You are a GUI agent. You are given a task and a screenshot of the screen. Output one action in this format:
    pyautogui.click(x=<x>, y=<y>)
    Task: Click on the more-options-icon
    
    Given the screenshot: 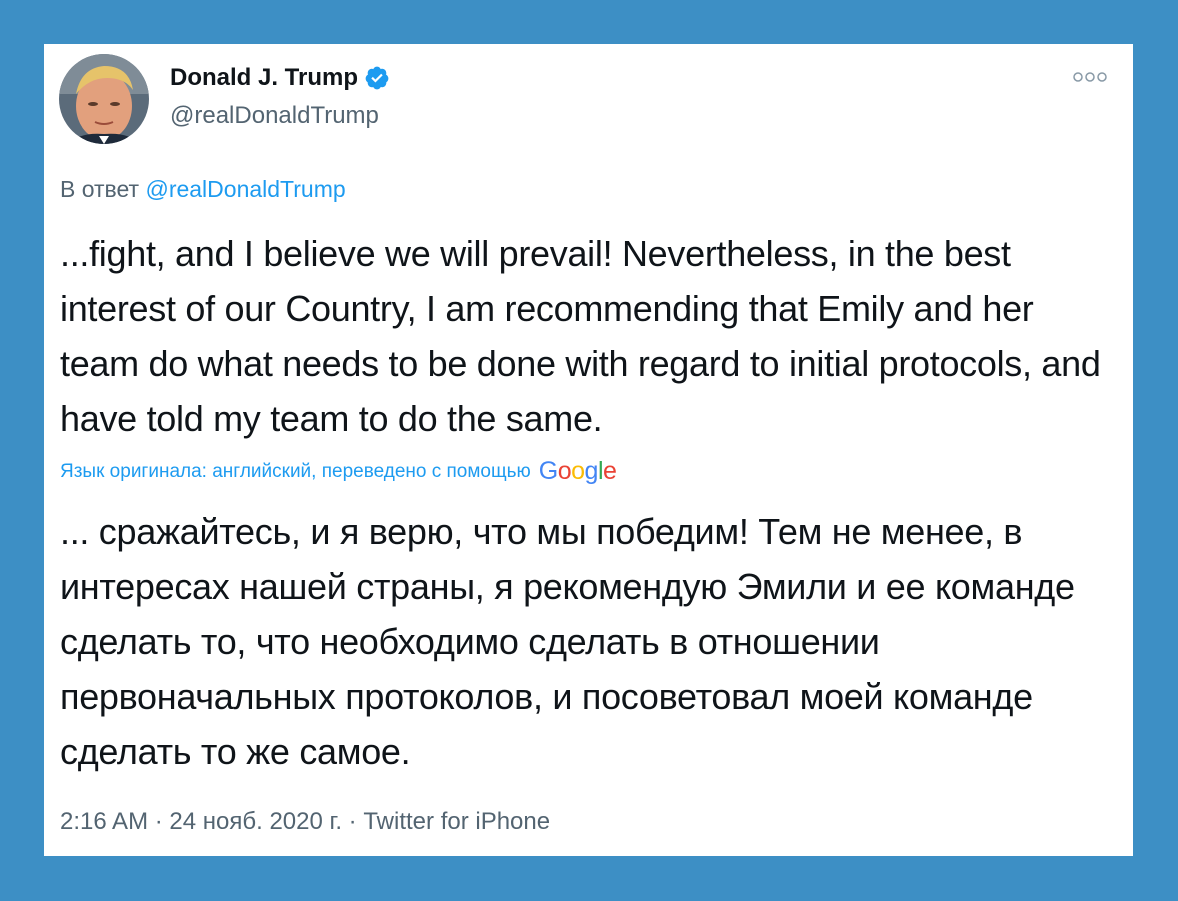 What is the action you would take?
    pyautogui.click(x=1090, y=76)
    